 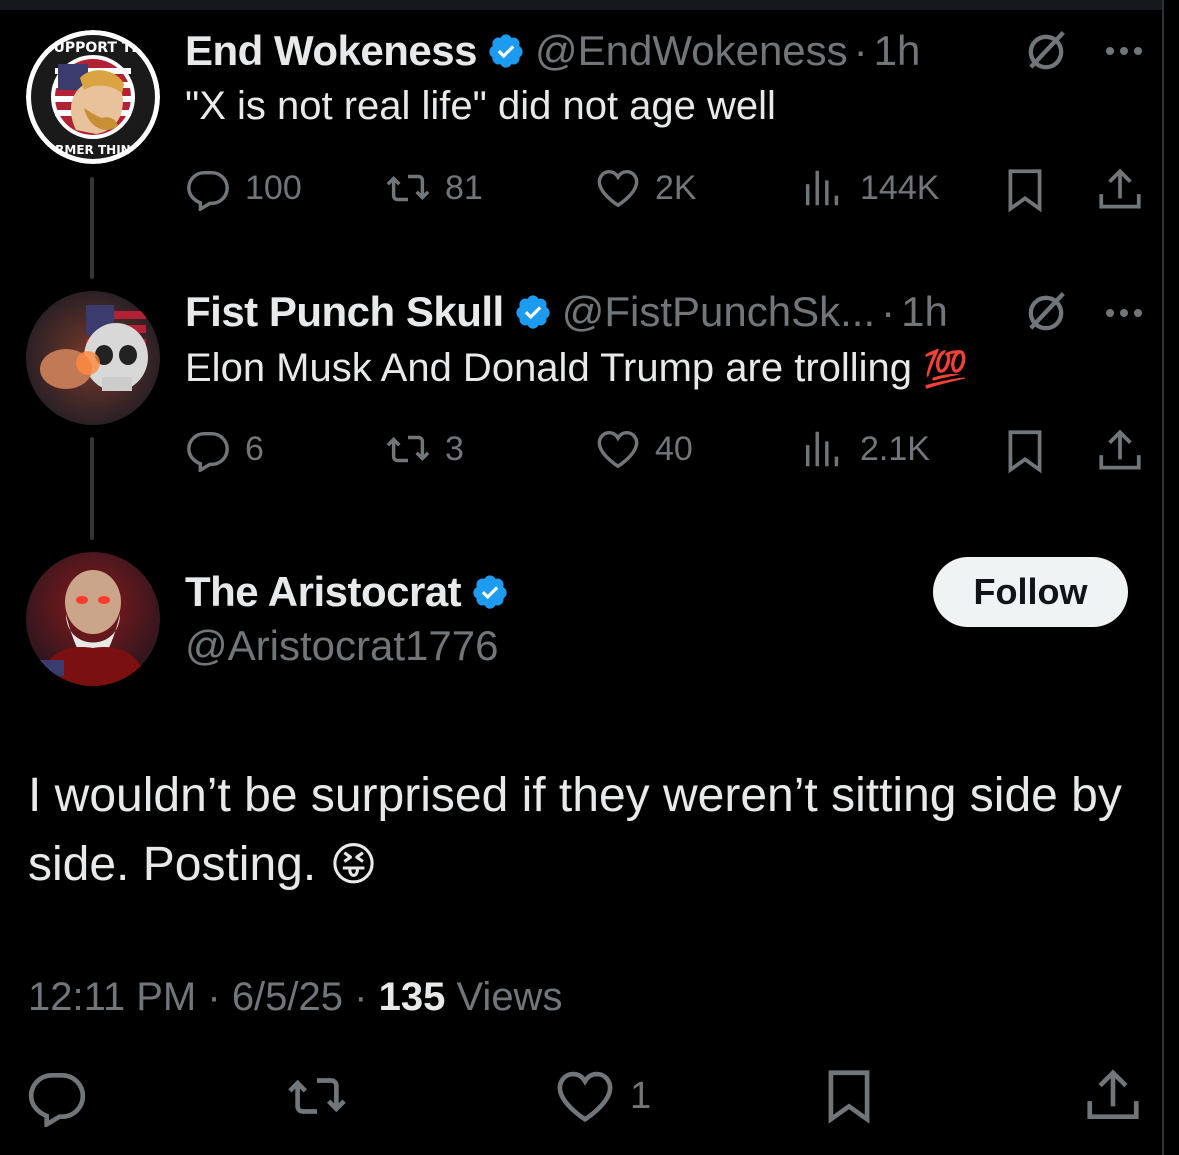 I want to click on user-handle: @Aristocrat1776, so click(x=341, y=647).